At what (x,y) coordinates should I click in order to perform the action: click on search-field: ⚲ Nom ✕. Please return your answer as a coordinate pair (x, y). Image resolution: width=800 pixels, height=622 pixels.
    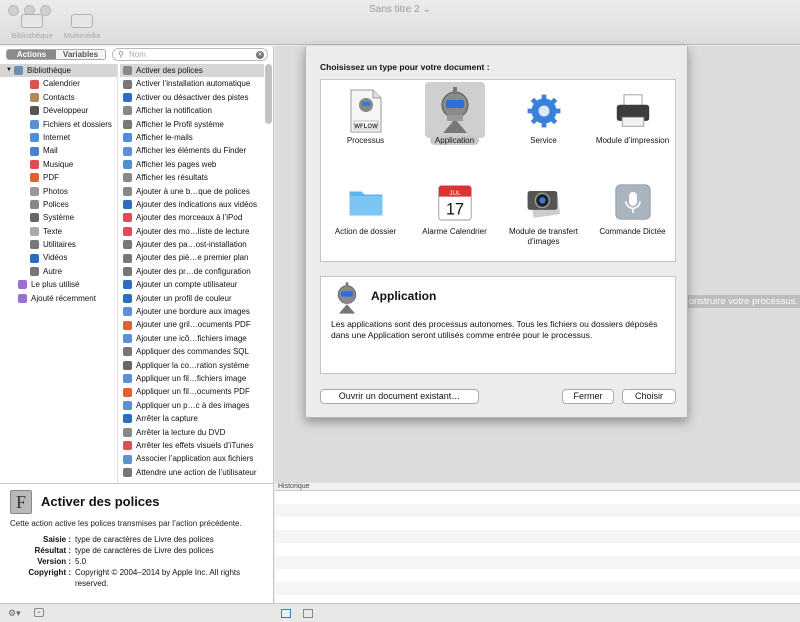
    Looking at the image, I should click on (190, 54).